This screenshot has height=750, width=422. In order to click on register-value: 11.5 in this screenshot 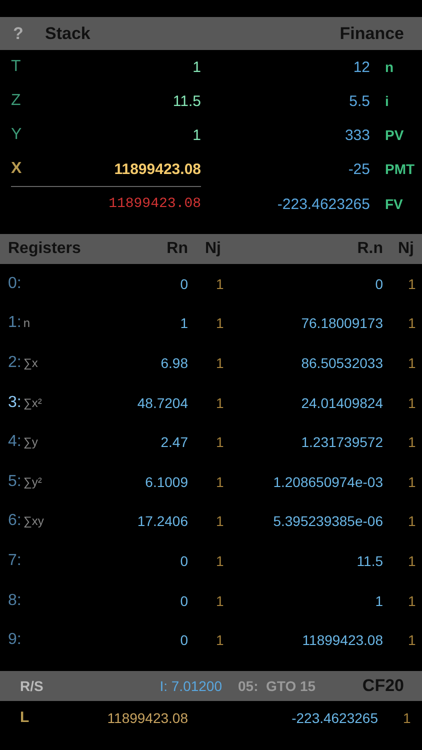, I will do `click(369, 560)`.